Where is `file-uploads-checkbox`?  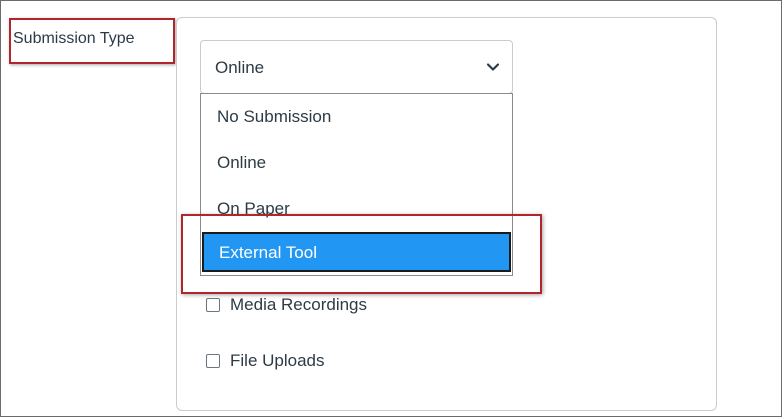 file-uploads-checkbox is located at coordinates (213, 361).